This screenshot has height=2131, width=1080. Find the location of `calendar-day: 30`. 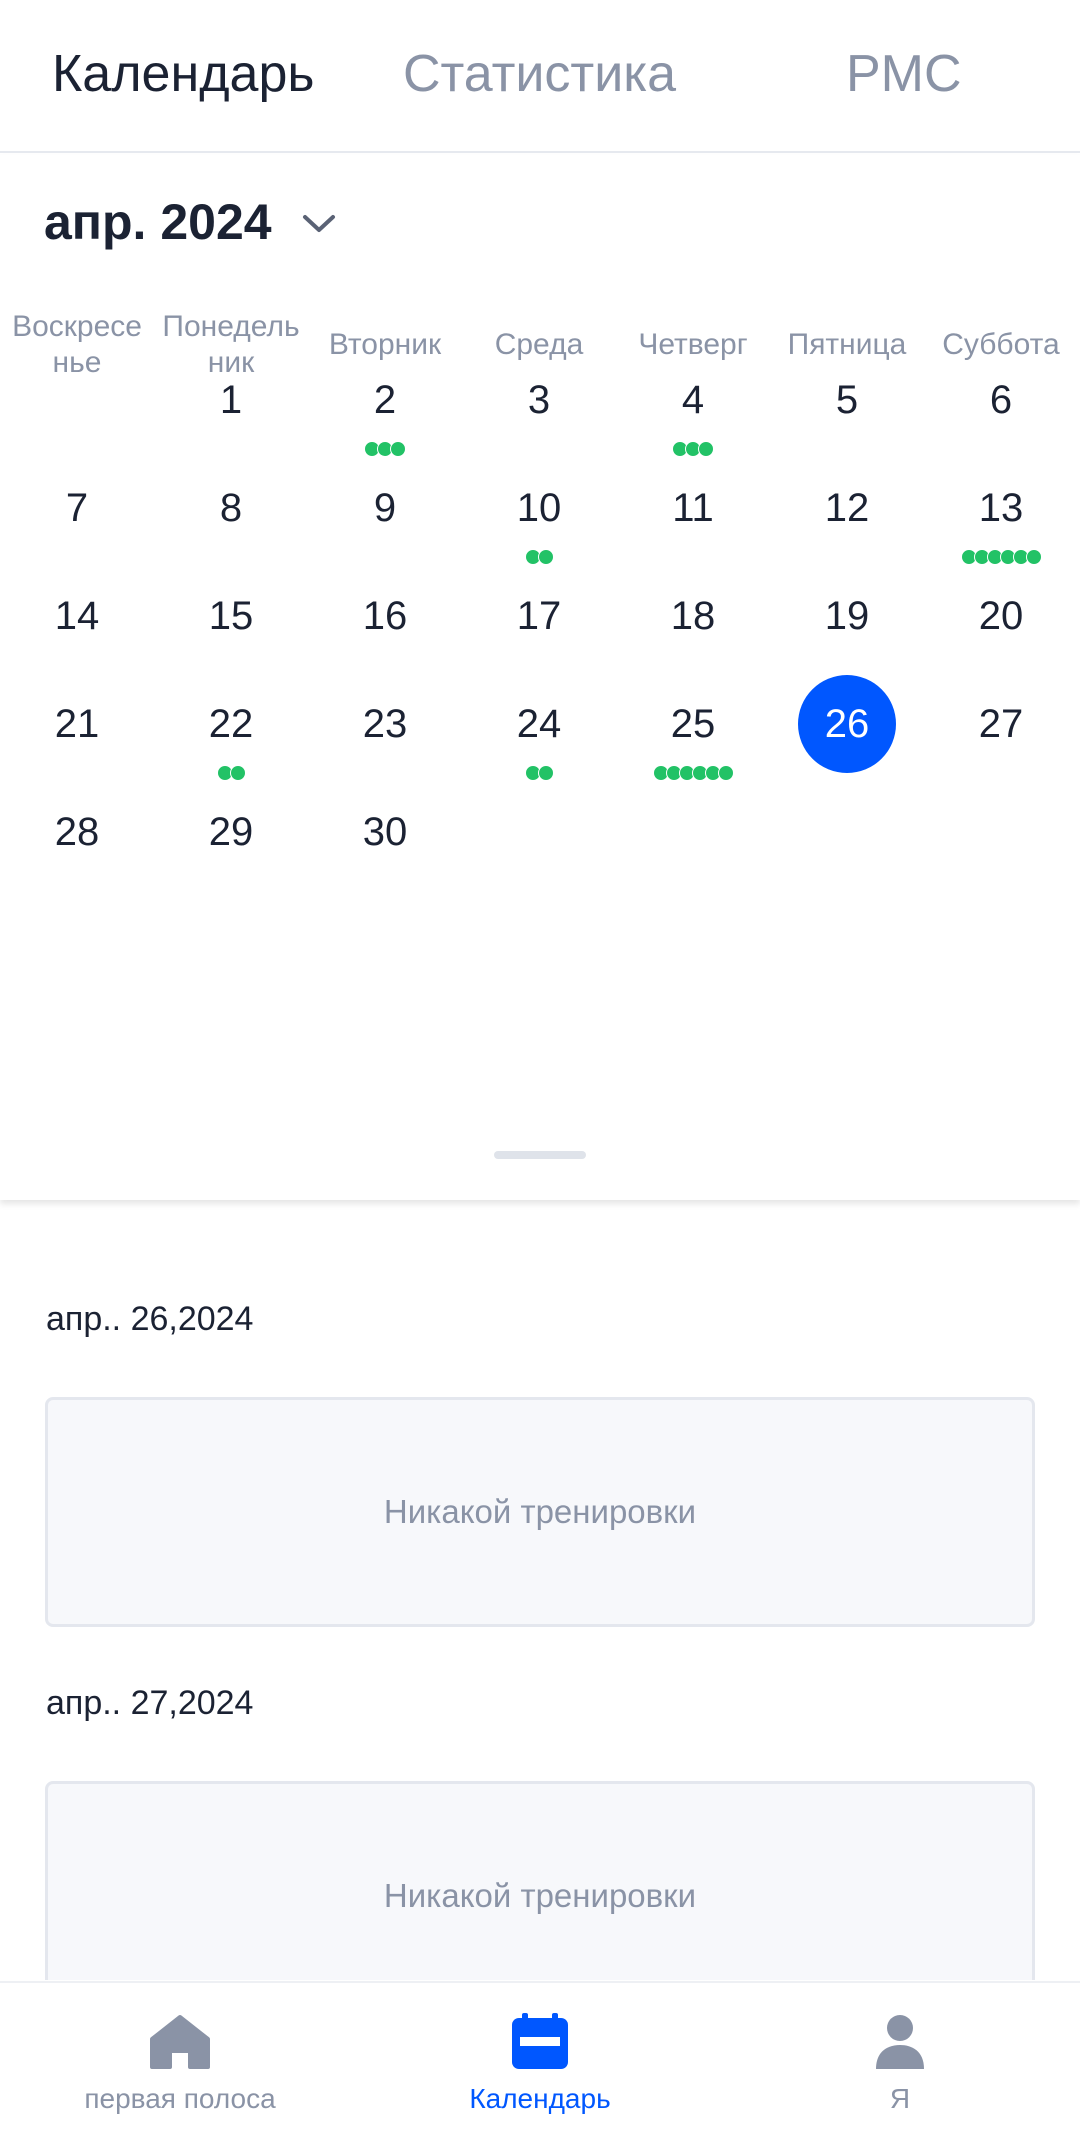

calendar-day: 30 is located at coordinates (385, 852).